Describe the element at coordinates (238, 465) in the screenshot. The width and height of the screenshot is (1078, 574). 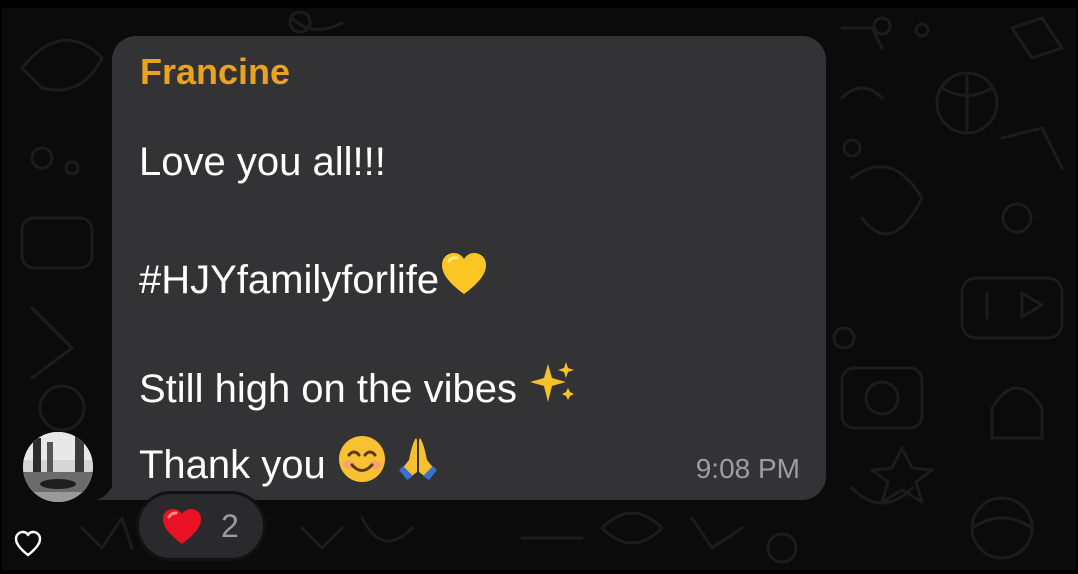
I see `message-text: Thank you` at that location.